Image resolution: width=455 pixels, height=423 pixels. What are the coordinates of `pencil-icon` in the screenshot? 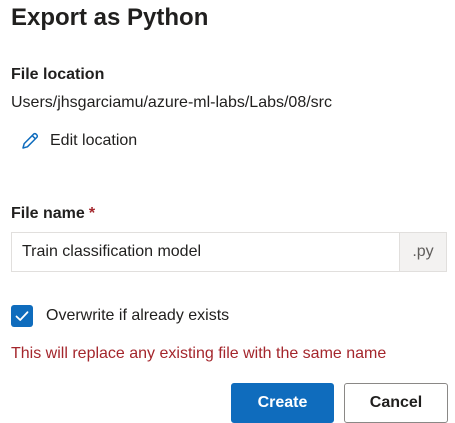 It's located at (30, 141).